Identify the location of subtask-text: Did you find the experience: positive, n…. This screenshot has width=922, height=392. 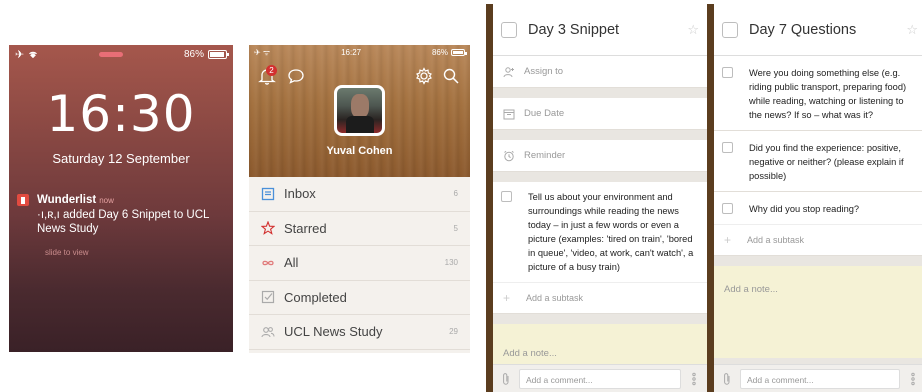
(826, 162).